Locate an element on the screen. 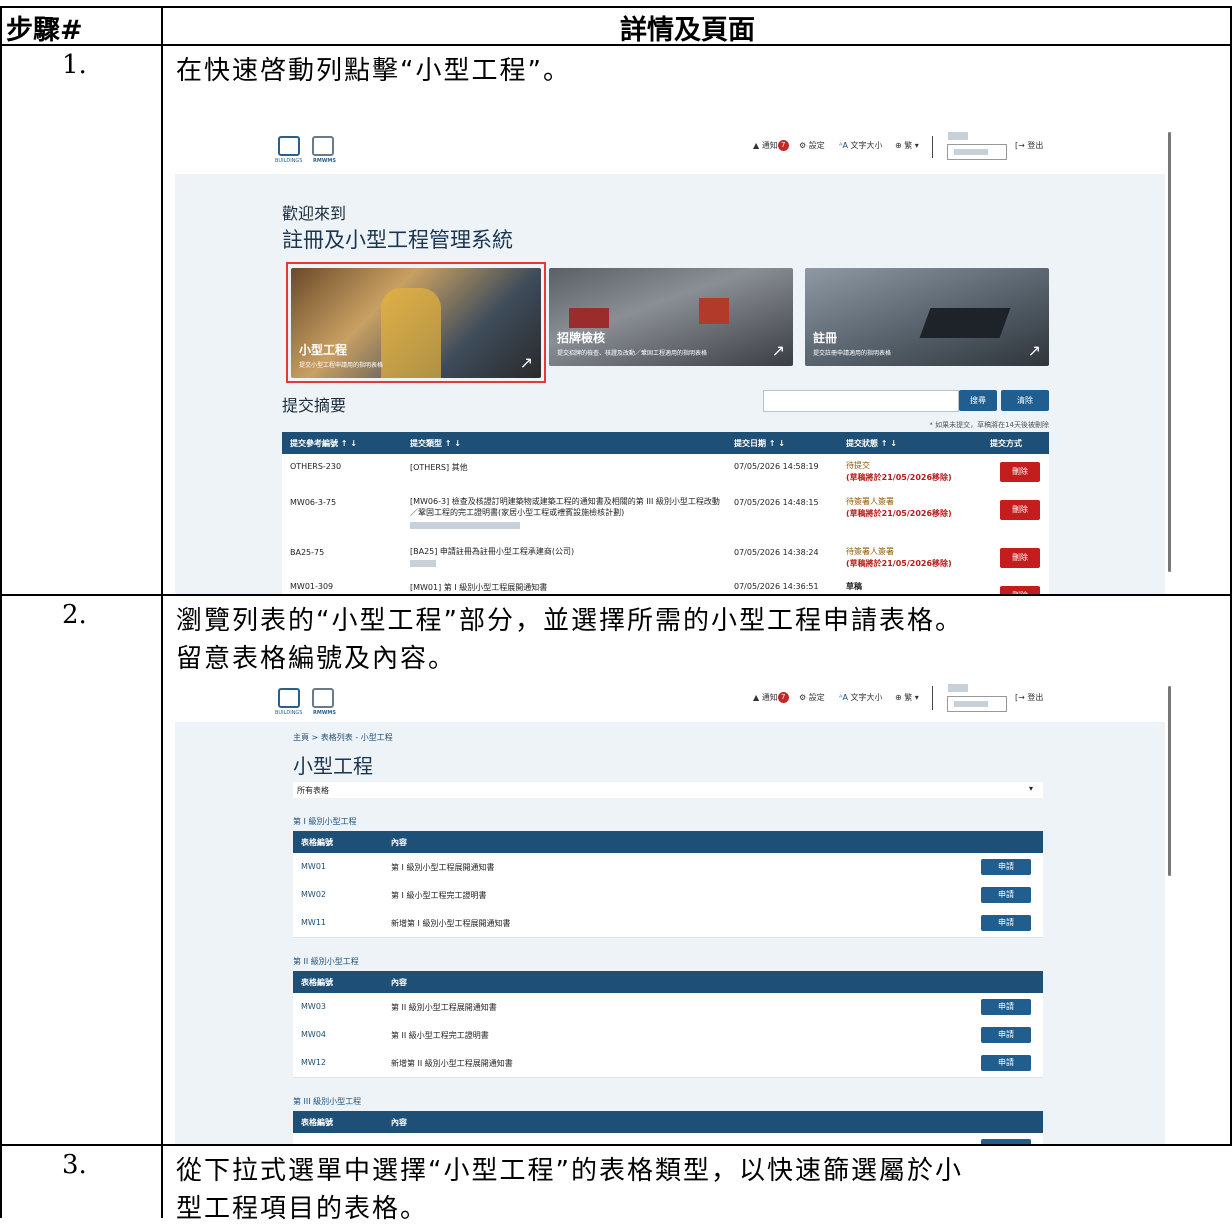  step-2-text-line2: 留意表格編號及內容。 is located at coordinates (316, 659).